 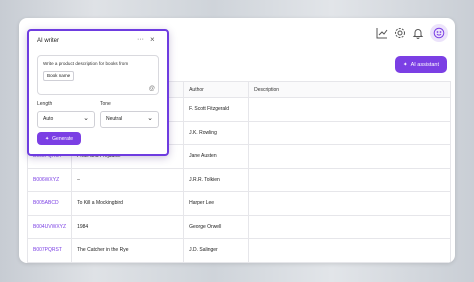 I want to click on book-title: To Kill a Mockingbird, so click(x=128, y=203).